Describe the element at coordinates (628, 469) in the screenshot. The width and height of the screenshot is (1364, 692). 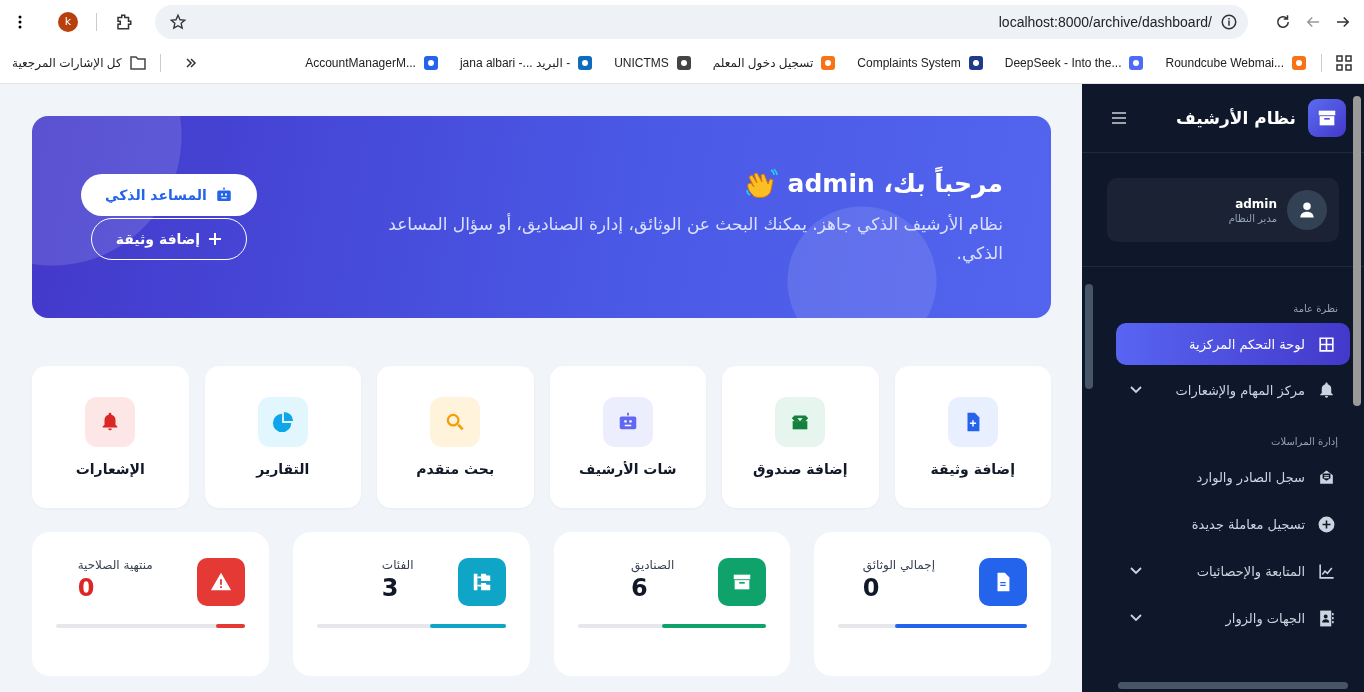
I see `quick-action-label: شات الأرشيف` at that location.